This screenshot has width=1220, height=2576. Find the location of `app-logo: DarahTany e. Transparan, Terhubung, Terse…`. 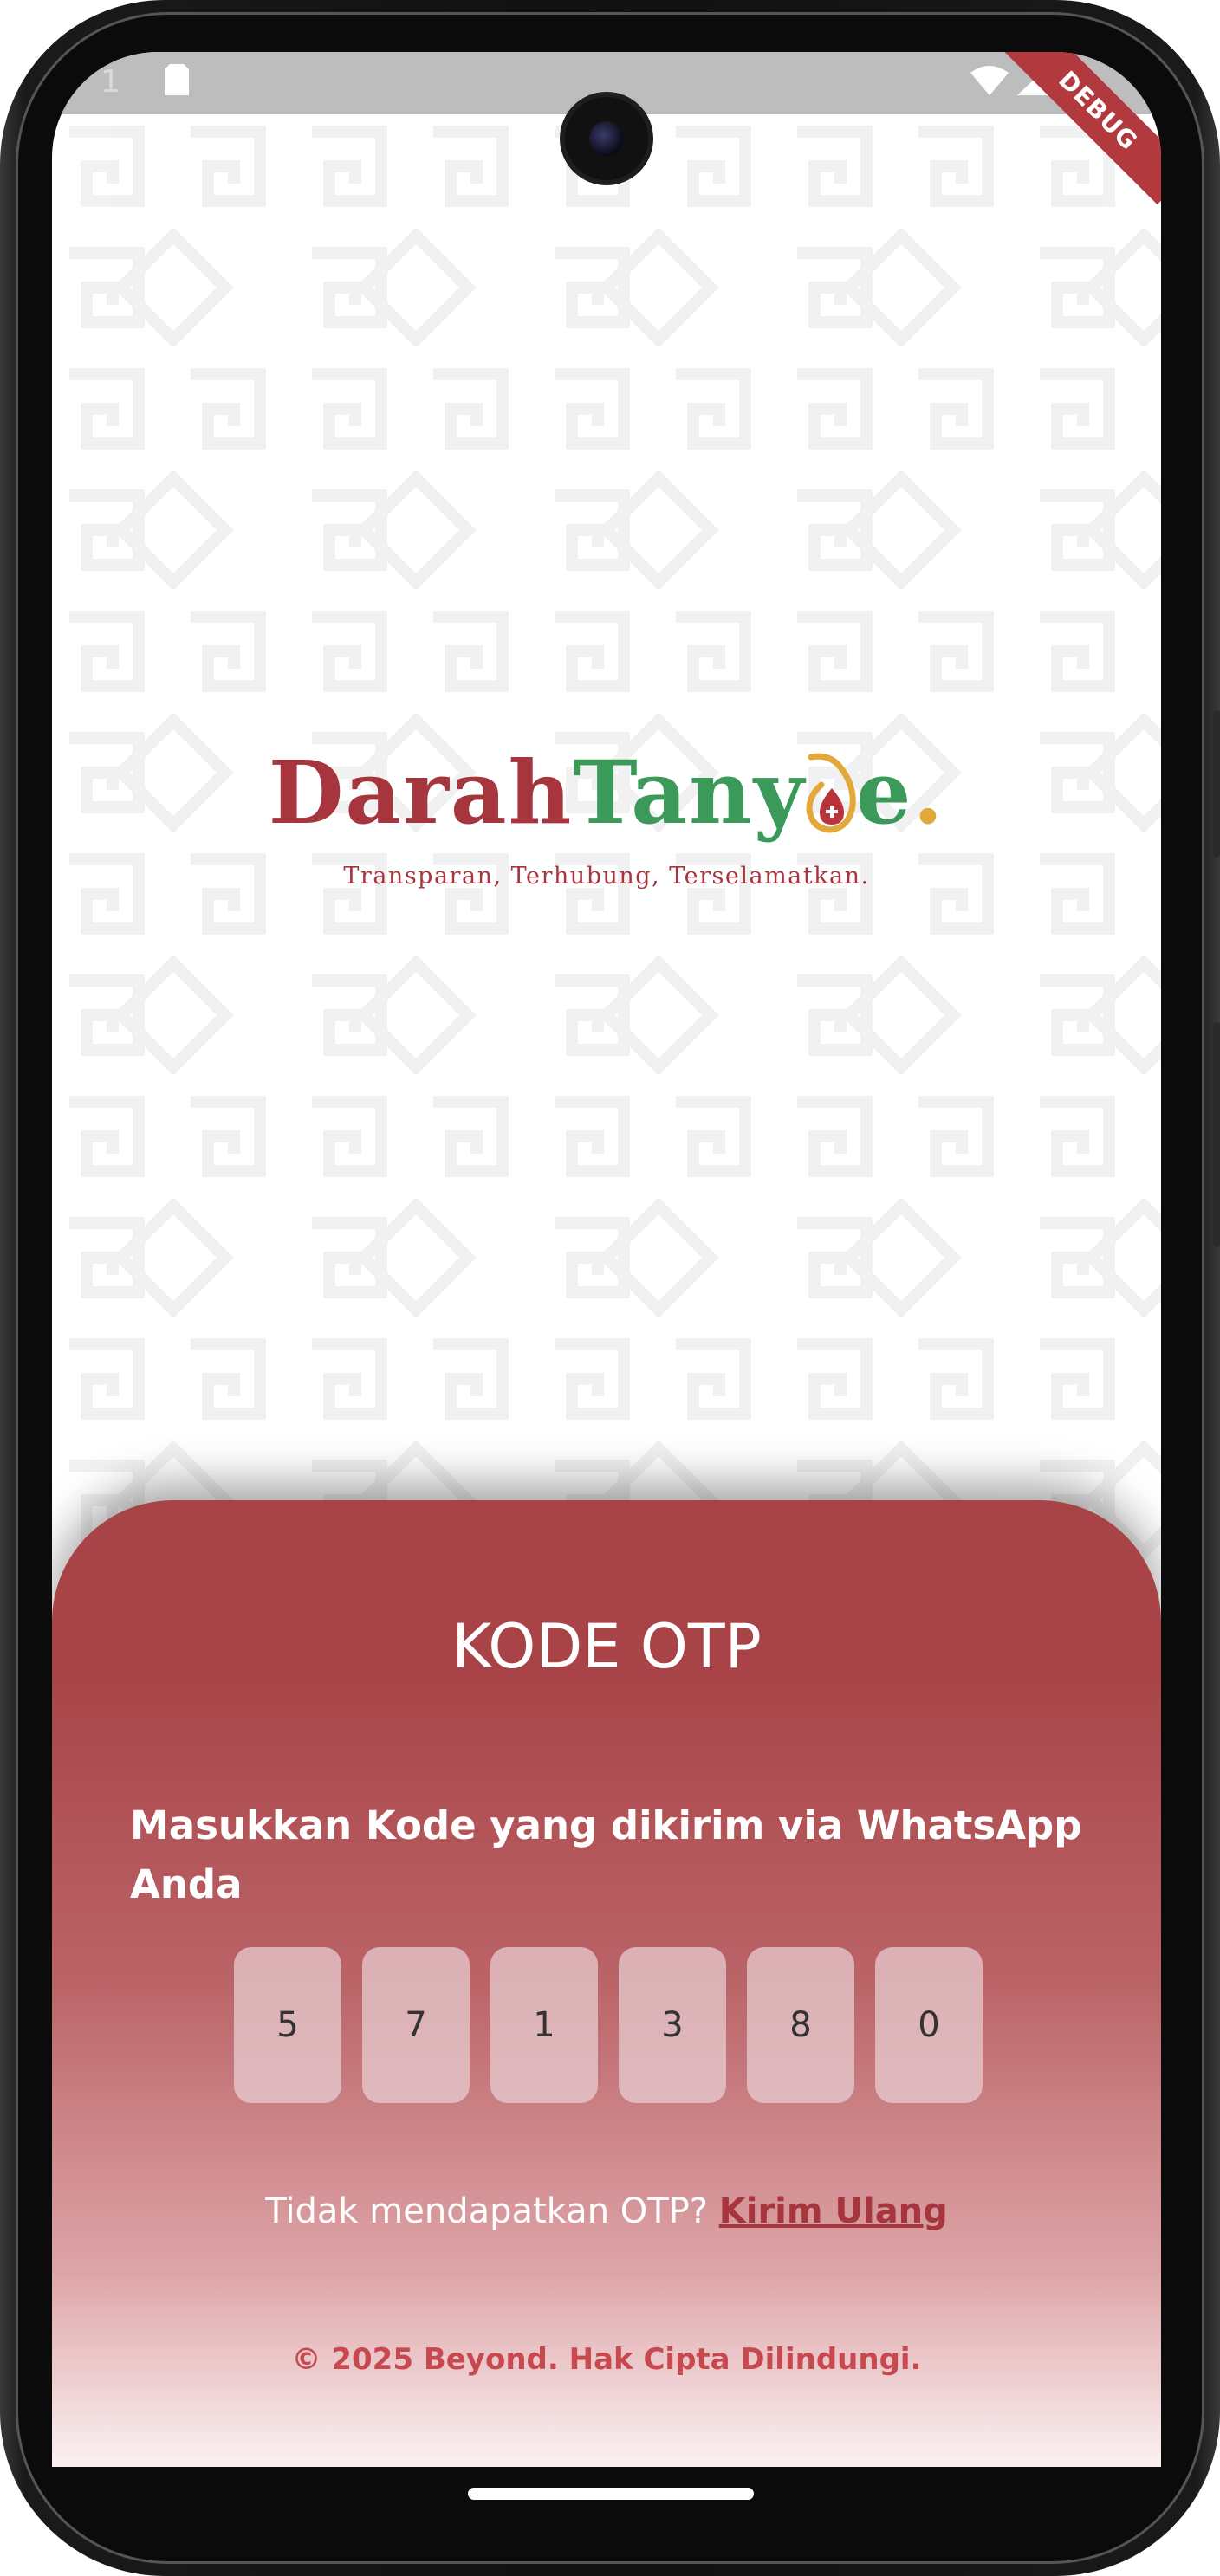

app-logo: DarahTany e. Transparan, Terhubung, Terse… is located at coordinates (606, 813).